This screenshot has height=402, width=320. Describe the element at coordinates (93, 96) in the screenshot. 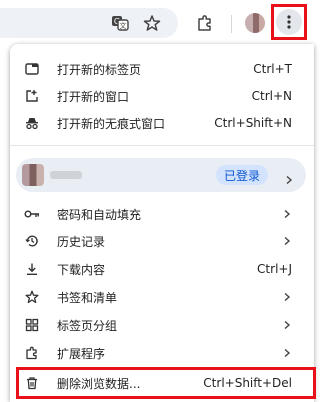

I see `menu-item-label: 打开新的窗口` at that location.